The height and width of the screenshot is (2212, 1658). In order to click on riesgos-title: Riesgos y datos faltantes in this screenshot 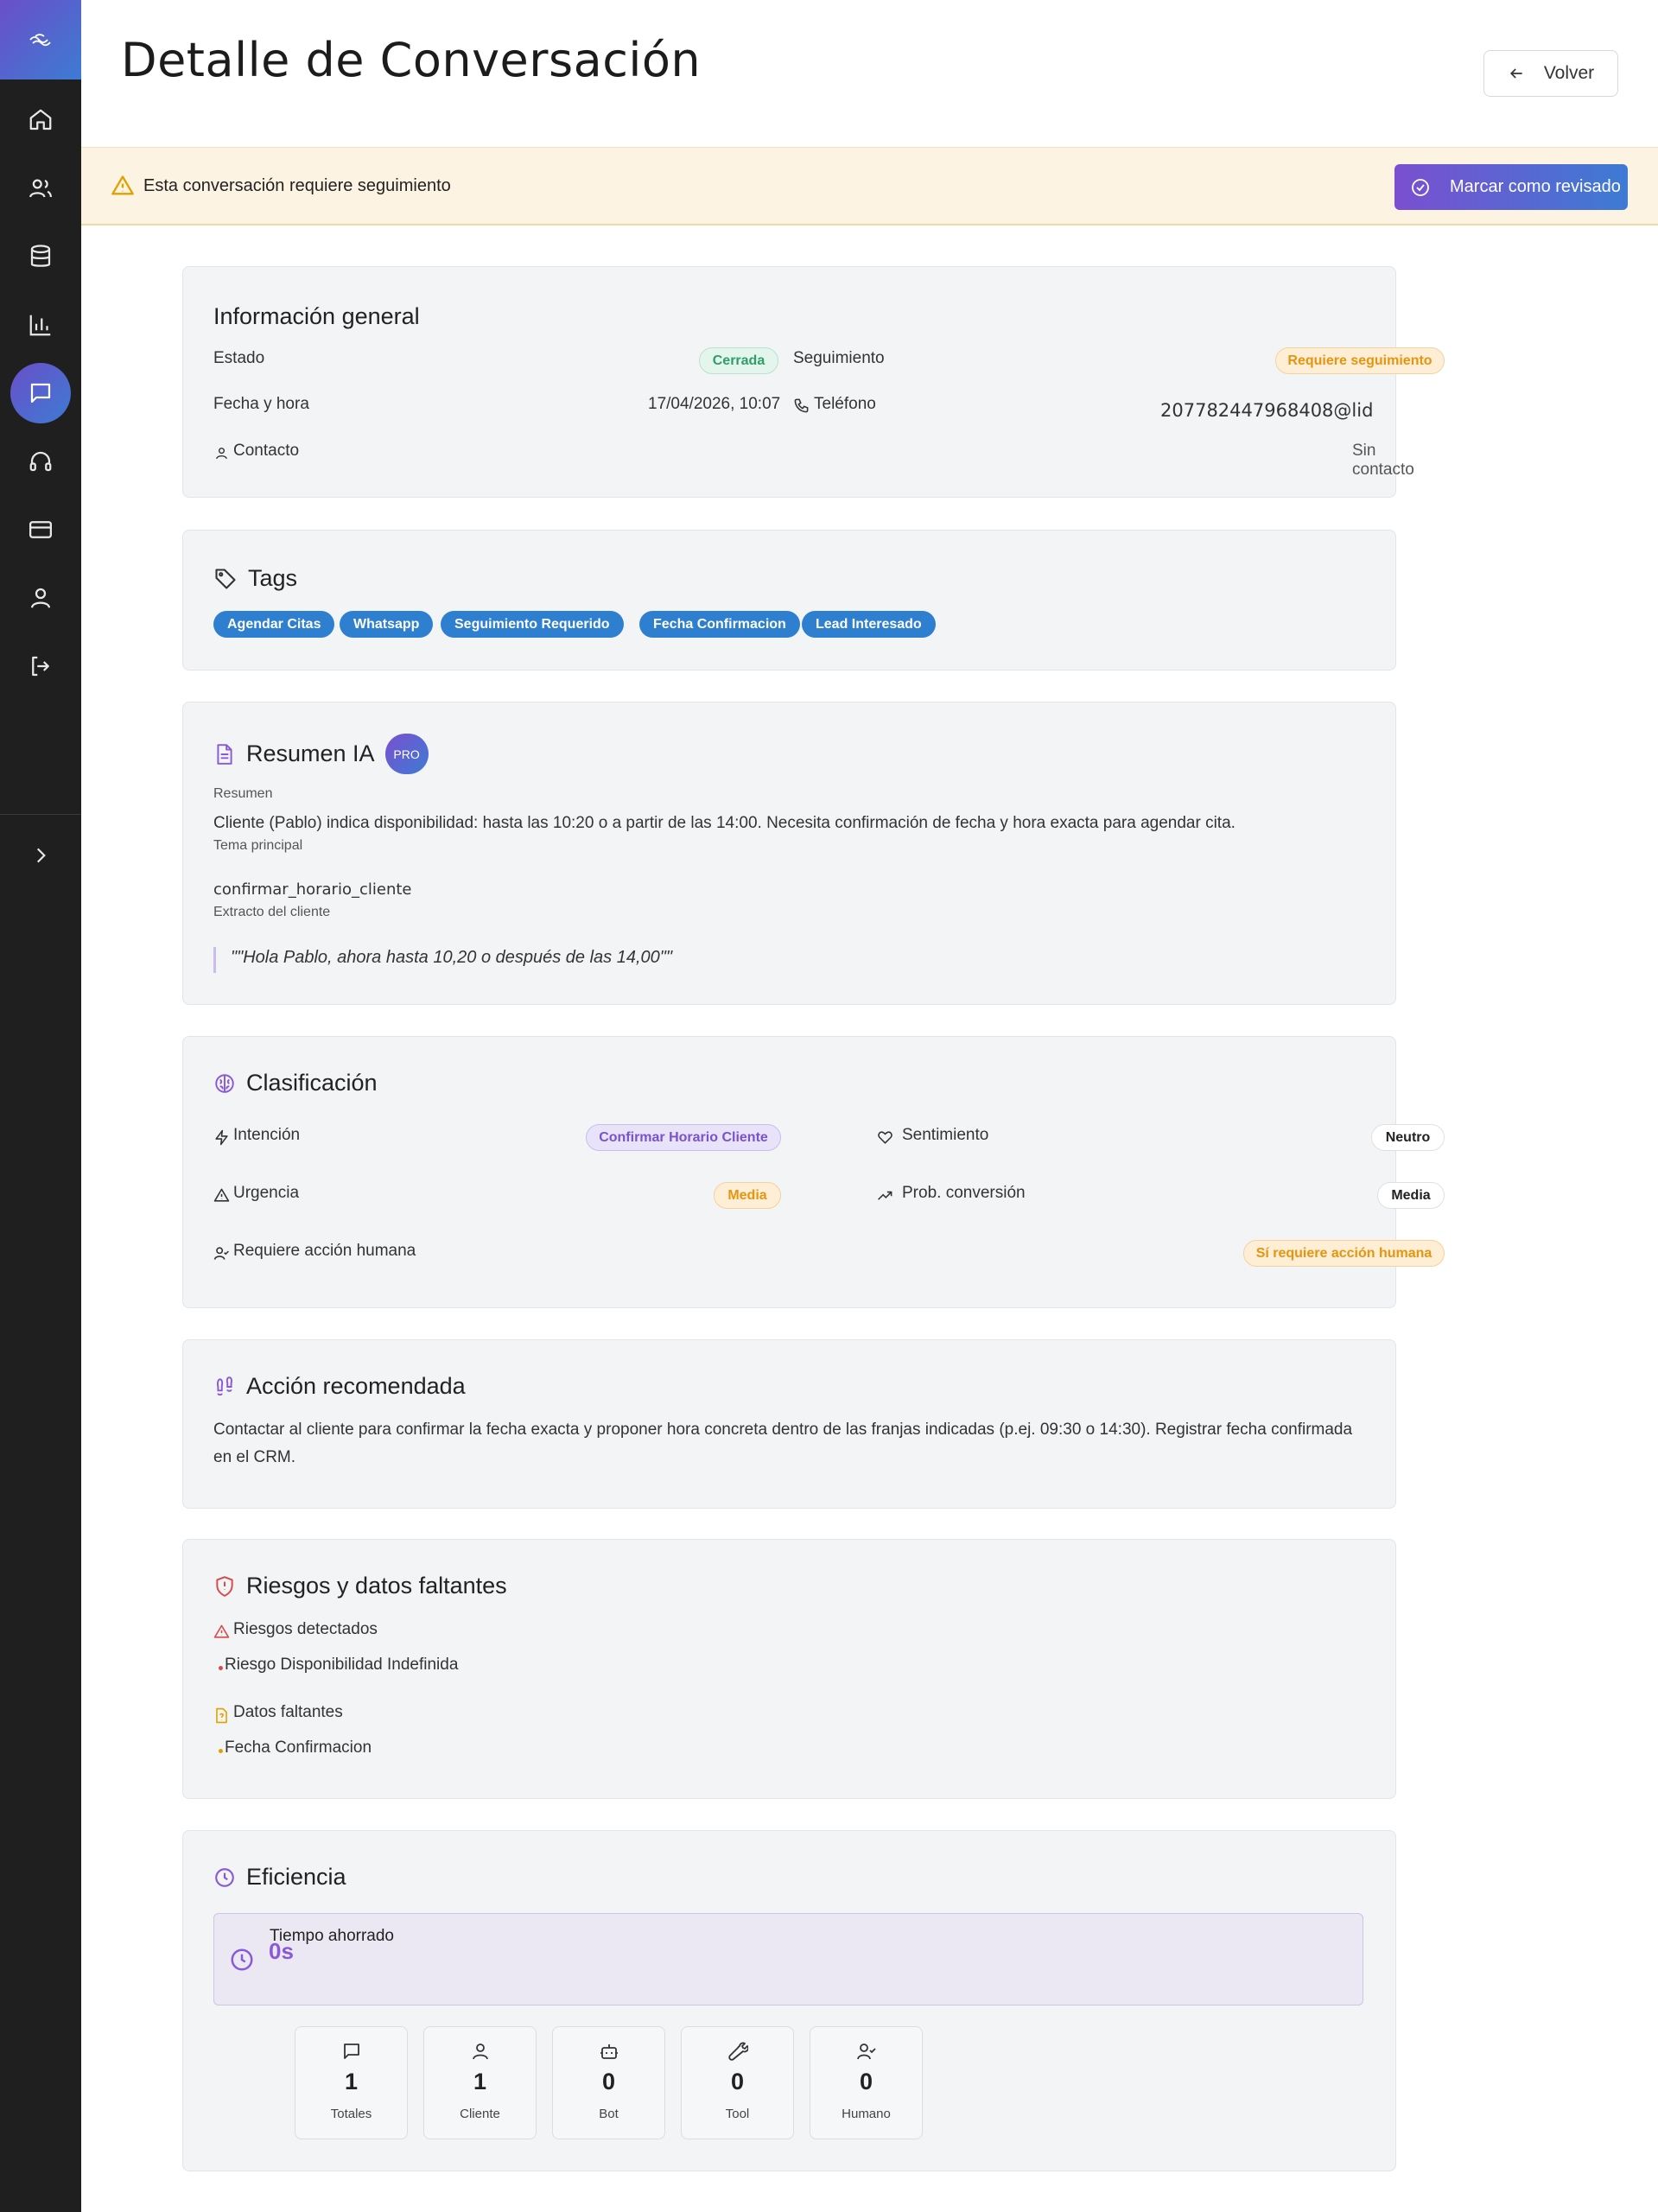, I will do `click(360, 1586)`.